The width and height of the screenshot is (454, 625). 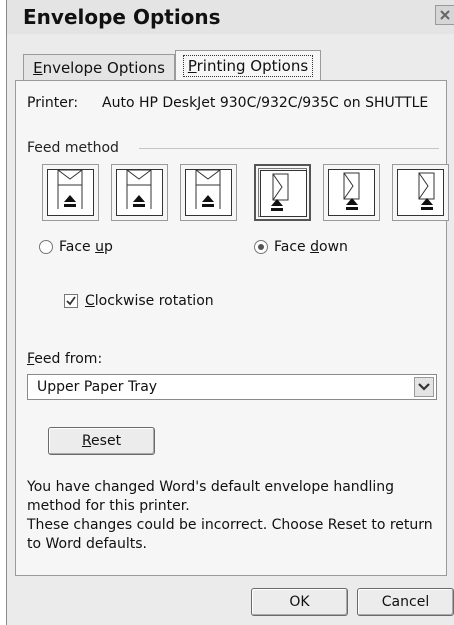 I want to click on tab-label: nvelope Options, so click(x=103, y=67).